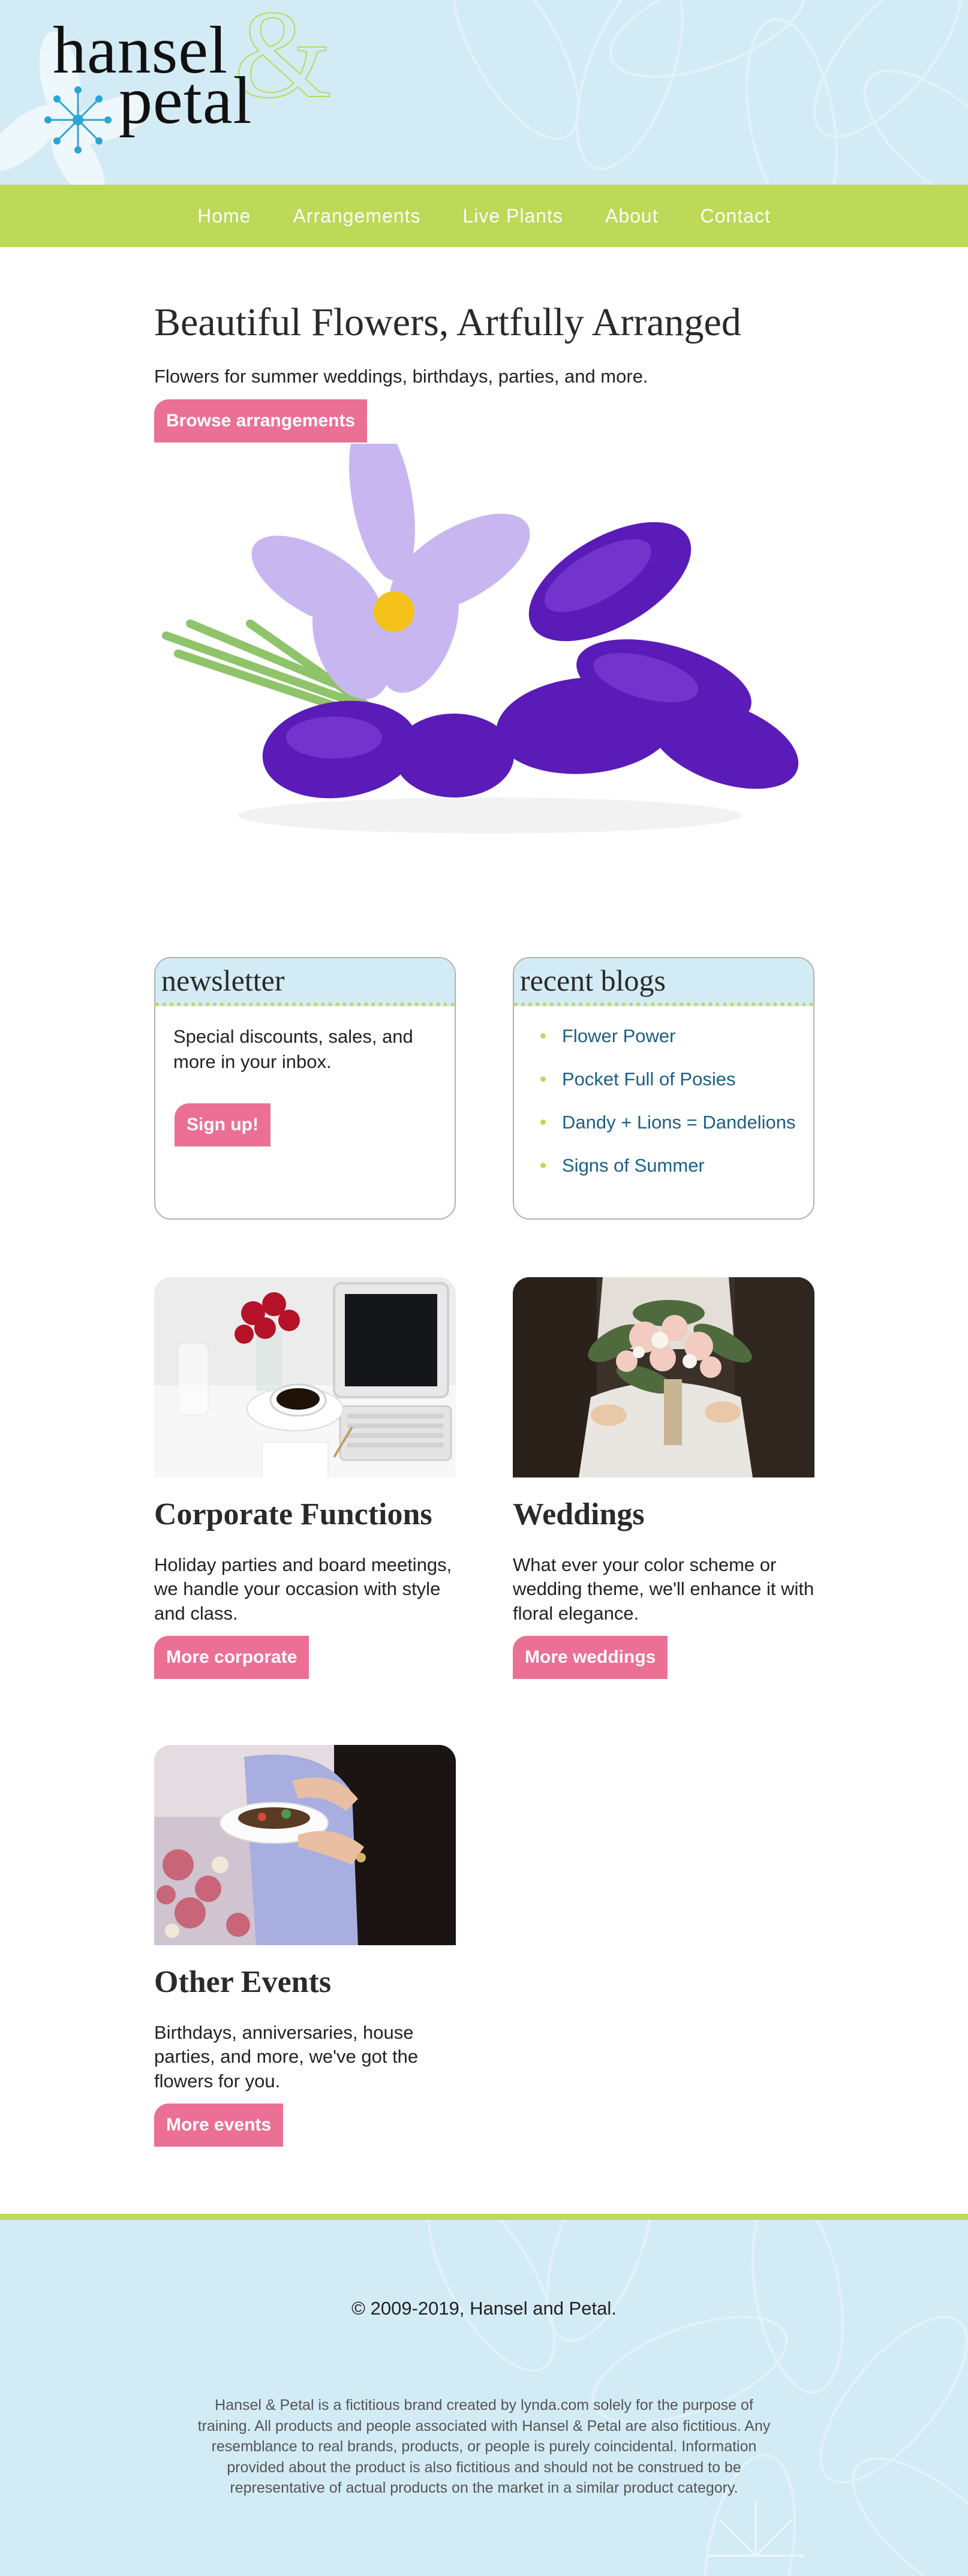  Describe the element at coordinates (675, 1132) in the screenshot. I see `blog-link-dandelions: Dandy + Lions = Dandelions` at that location.